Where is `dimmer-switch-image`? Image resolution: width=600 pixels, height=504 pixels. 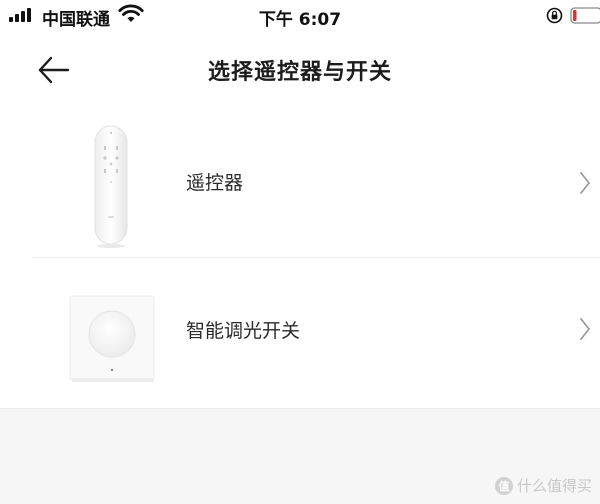 dimmer-switch-image is located at coordinates (112, 338).